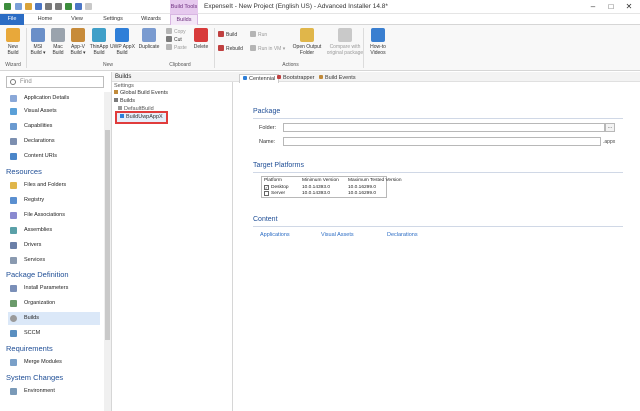 The image size is (640, 411). I want to click on sidebar-item-visual-assets: Visual Assets, so click(54, 111).